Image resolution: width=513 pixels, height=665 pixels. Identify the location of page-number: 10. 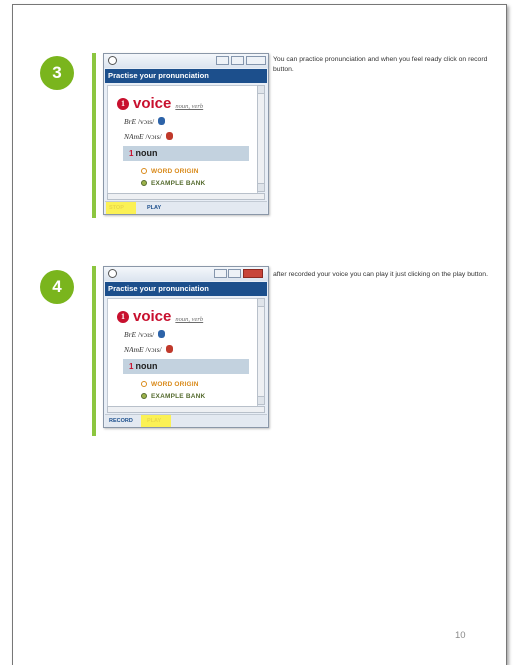
(460, 635).